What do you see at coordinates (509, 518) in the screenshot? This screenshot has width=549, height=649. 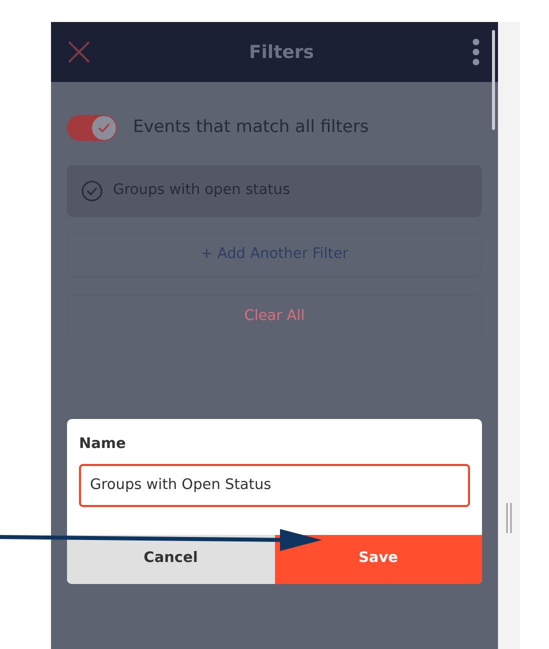 I see `resize-handle-icon` at bounding box center [509, 518].